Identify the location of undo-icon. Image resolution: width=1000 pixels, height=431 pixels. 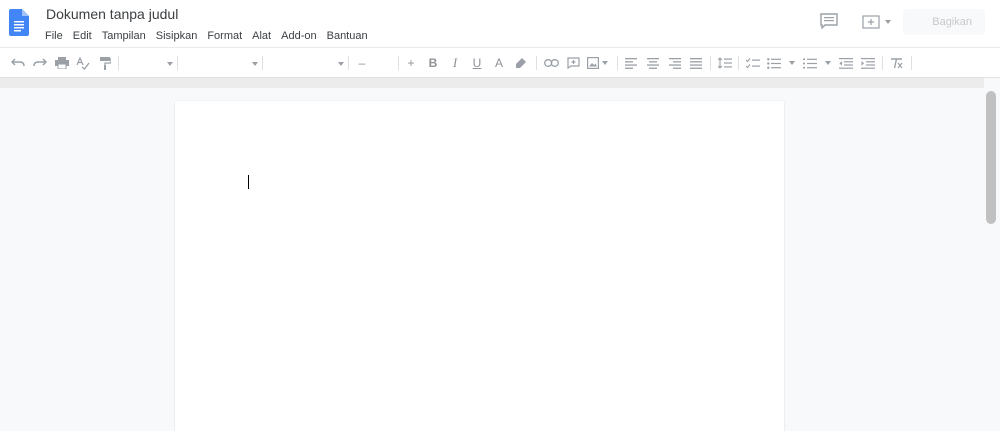
(18, 63).